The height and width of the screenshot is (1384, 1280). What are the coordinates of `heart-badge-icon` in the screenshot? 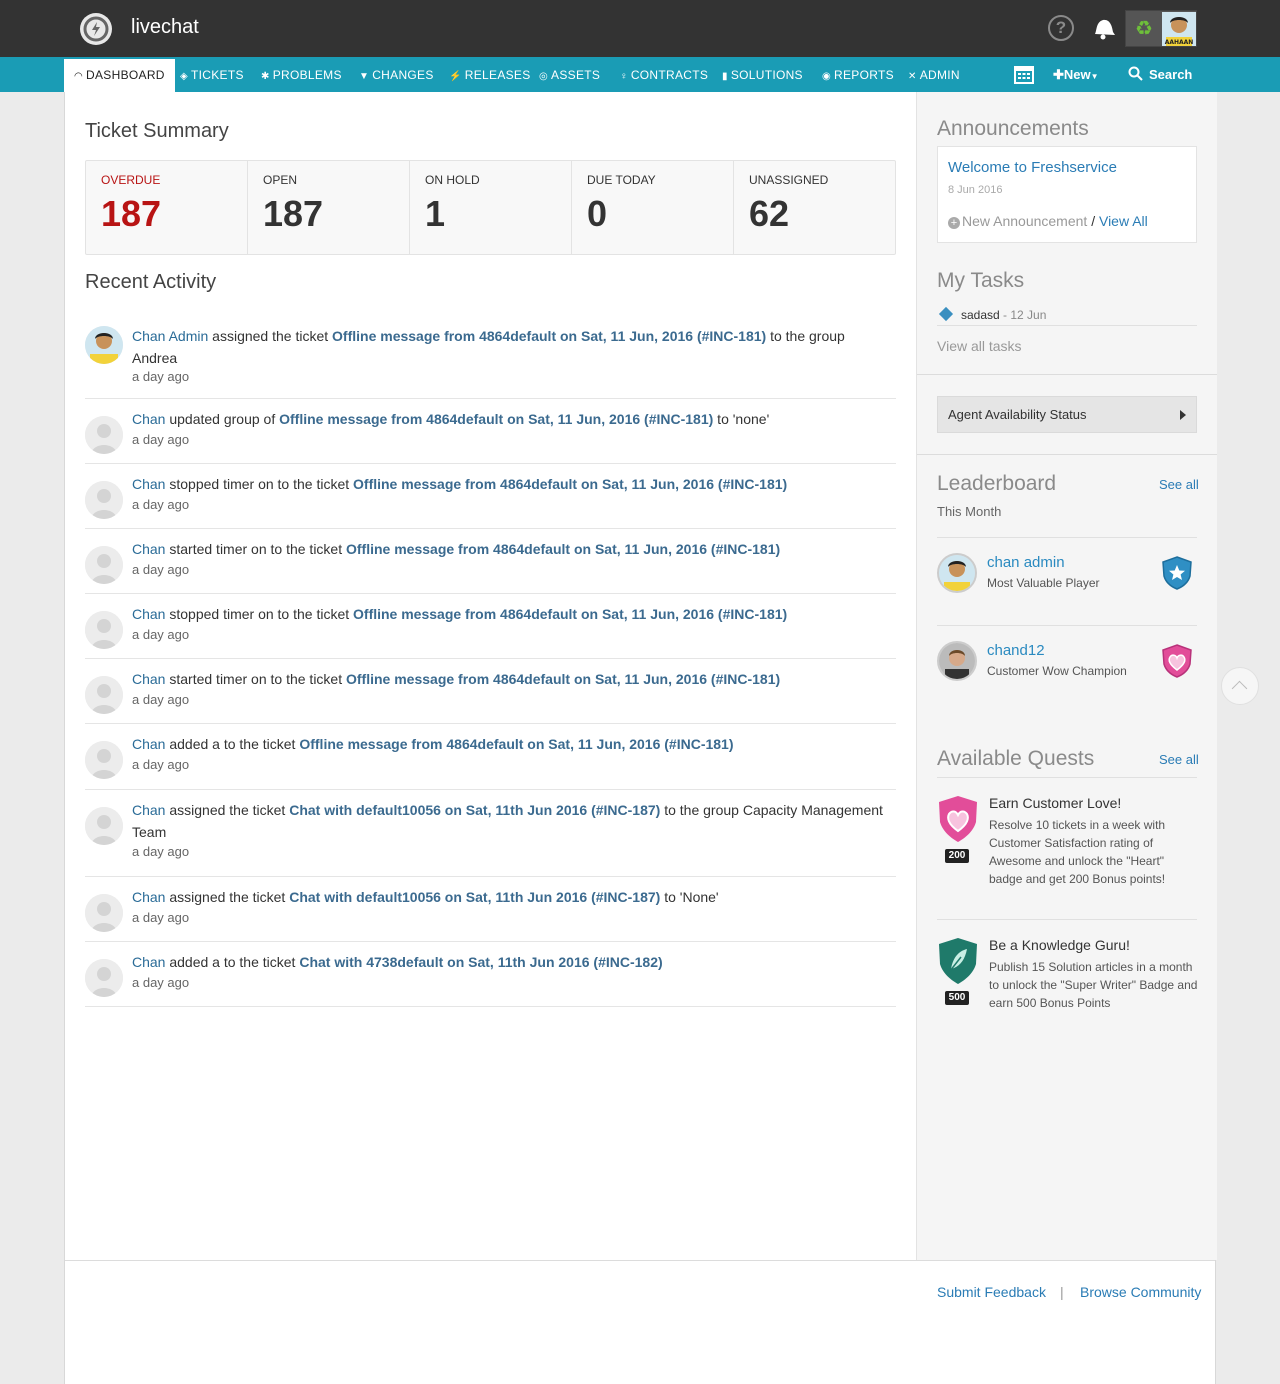 It's located at (958, 819).